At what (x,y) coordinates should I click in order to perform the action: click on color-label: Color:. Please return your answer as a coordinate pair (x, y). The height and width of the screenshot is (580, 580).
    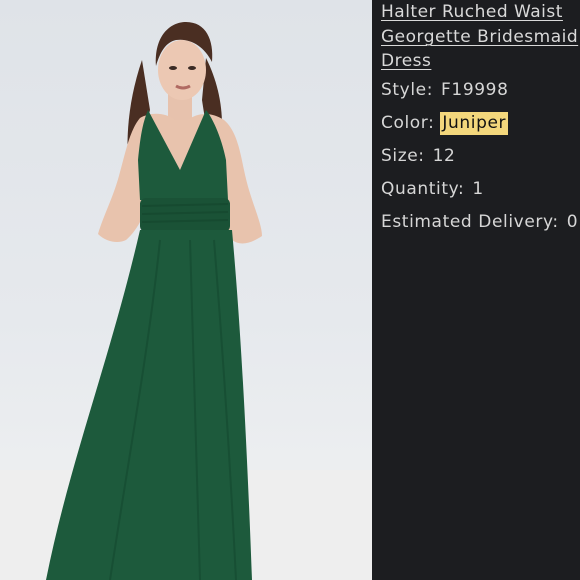
    Looking at the image, I should click on (408, 123).